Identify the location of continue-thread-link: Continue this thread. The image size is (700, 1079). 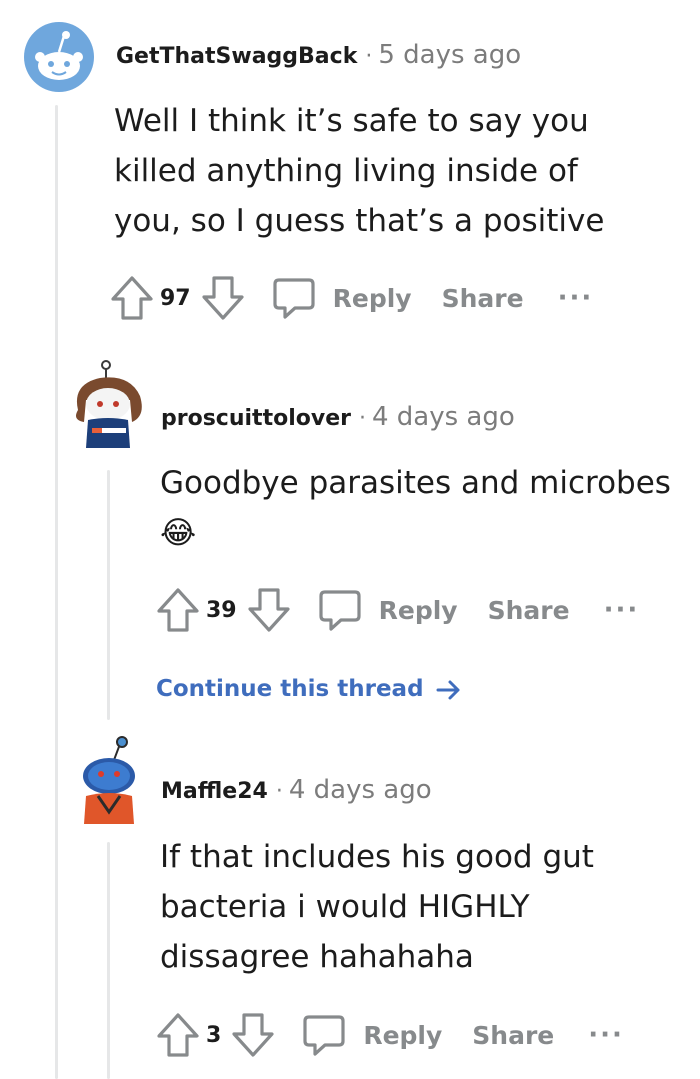
(309, 689).